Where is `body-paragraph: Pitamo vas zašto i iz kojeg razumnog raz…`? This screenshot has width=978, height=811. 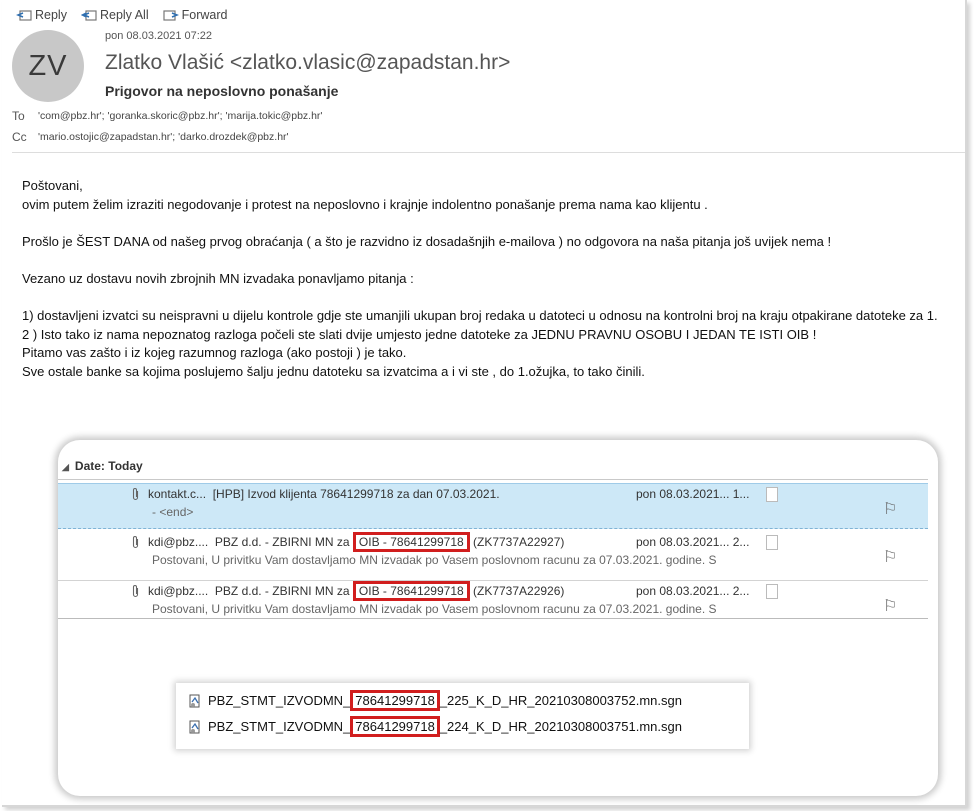 body-paragraph: Pitamo vas zašto i iz kojeg razumnog raz… is located at coordinates (214, 353).